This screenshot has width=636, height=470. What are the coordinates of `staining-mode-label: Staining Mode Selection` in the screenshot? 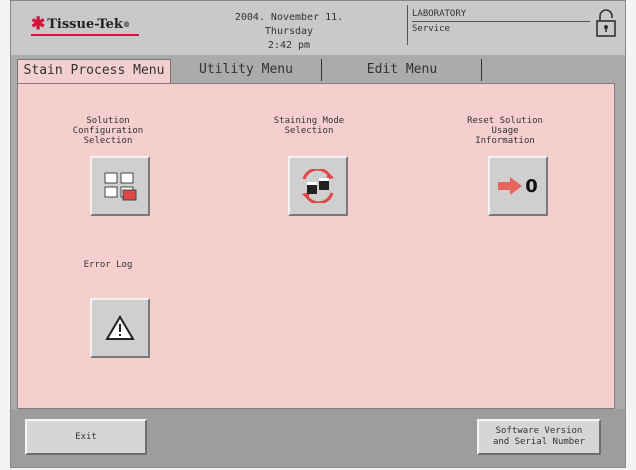 It's located at (309, 126).